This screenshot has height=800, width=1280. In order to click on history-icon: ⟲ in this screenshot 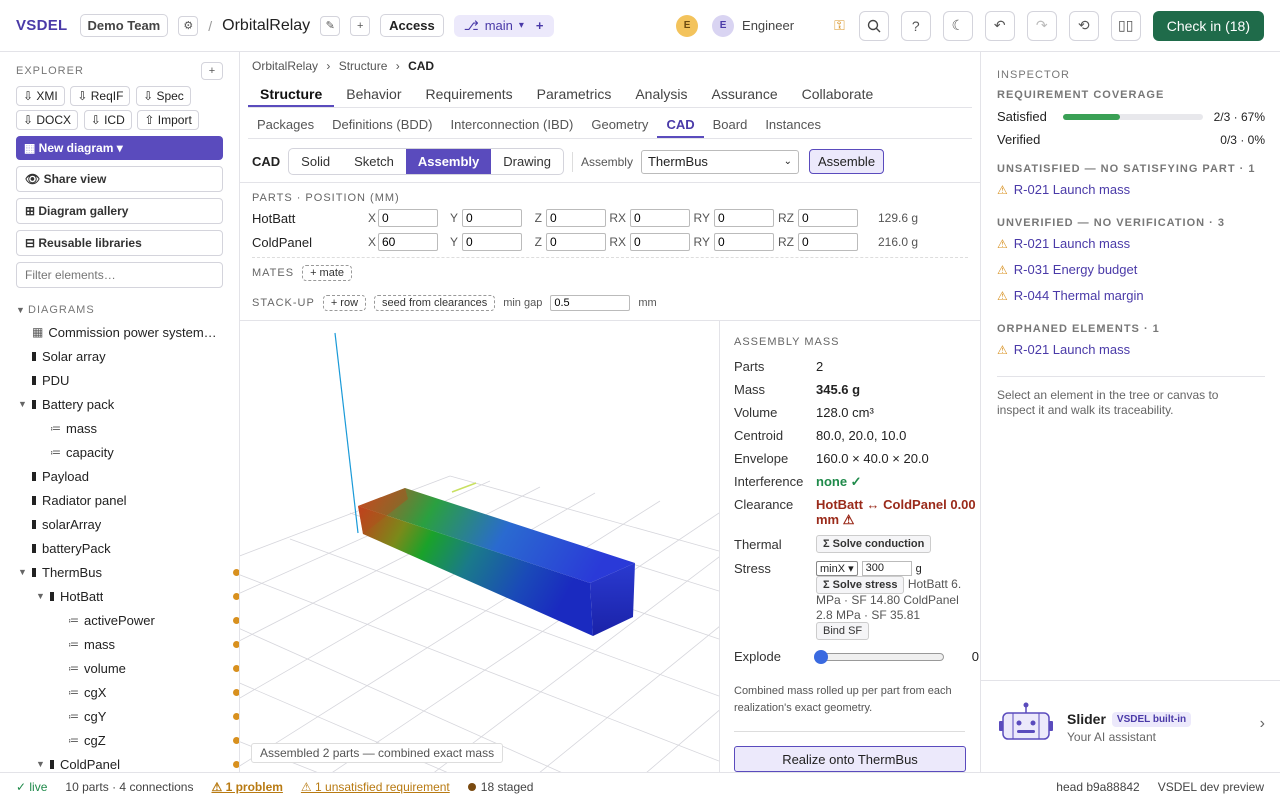, I will do `click(1083, 25)`.